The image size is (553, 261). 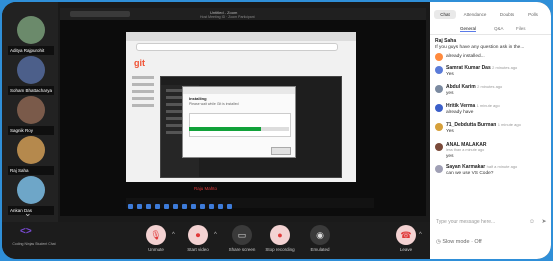 What do you see at coordinates (475, 14) in the screenshot?
I see `tab-attendance: Attendance` at bounding box center [475, 14].